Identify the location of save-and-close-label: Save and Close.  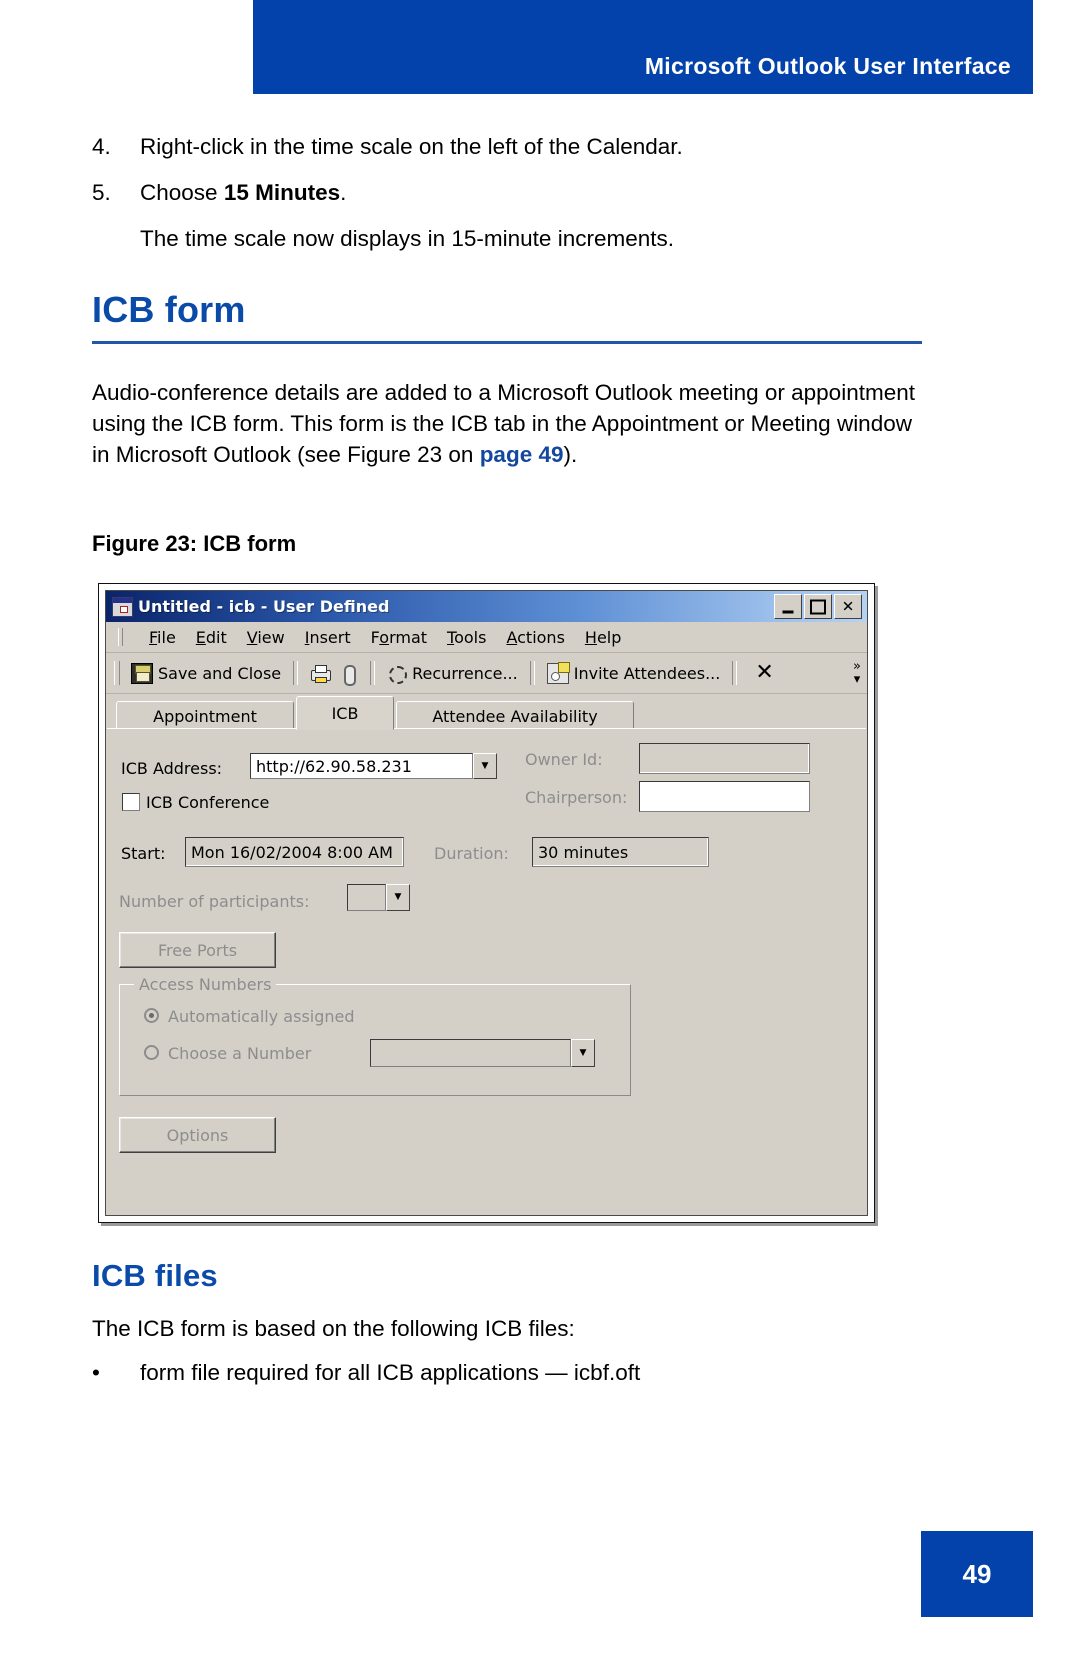
(220, 673).